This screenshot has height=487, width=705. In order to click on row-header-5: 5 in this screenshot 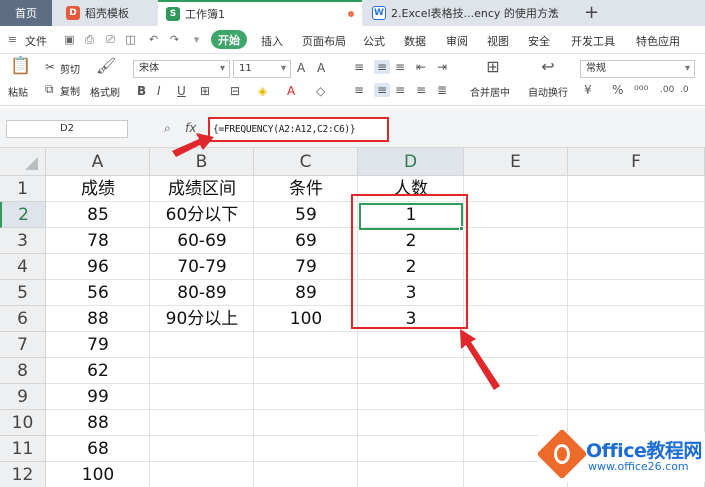, I will do `click(23, 293)`.